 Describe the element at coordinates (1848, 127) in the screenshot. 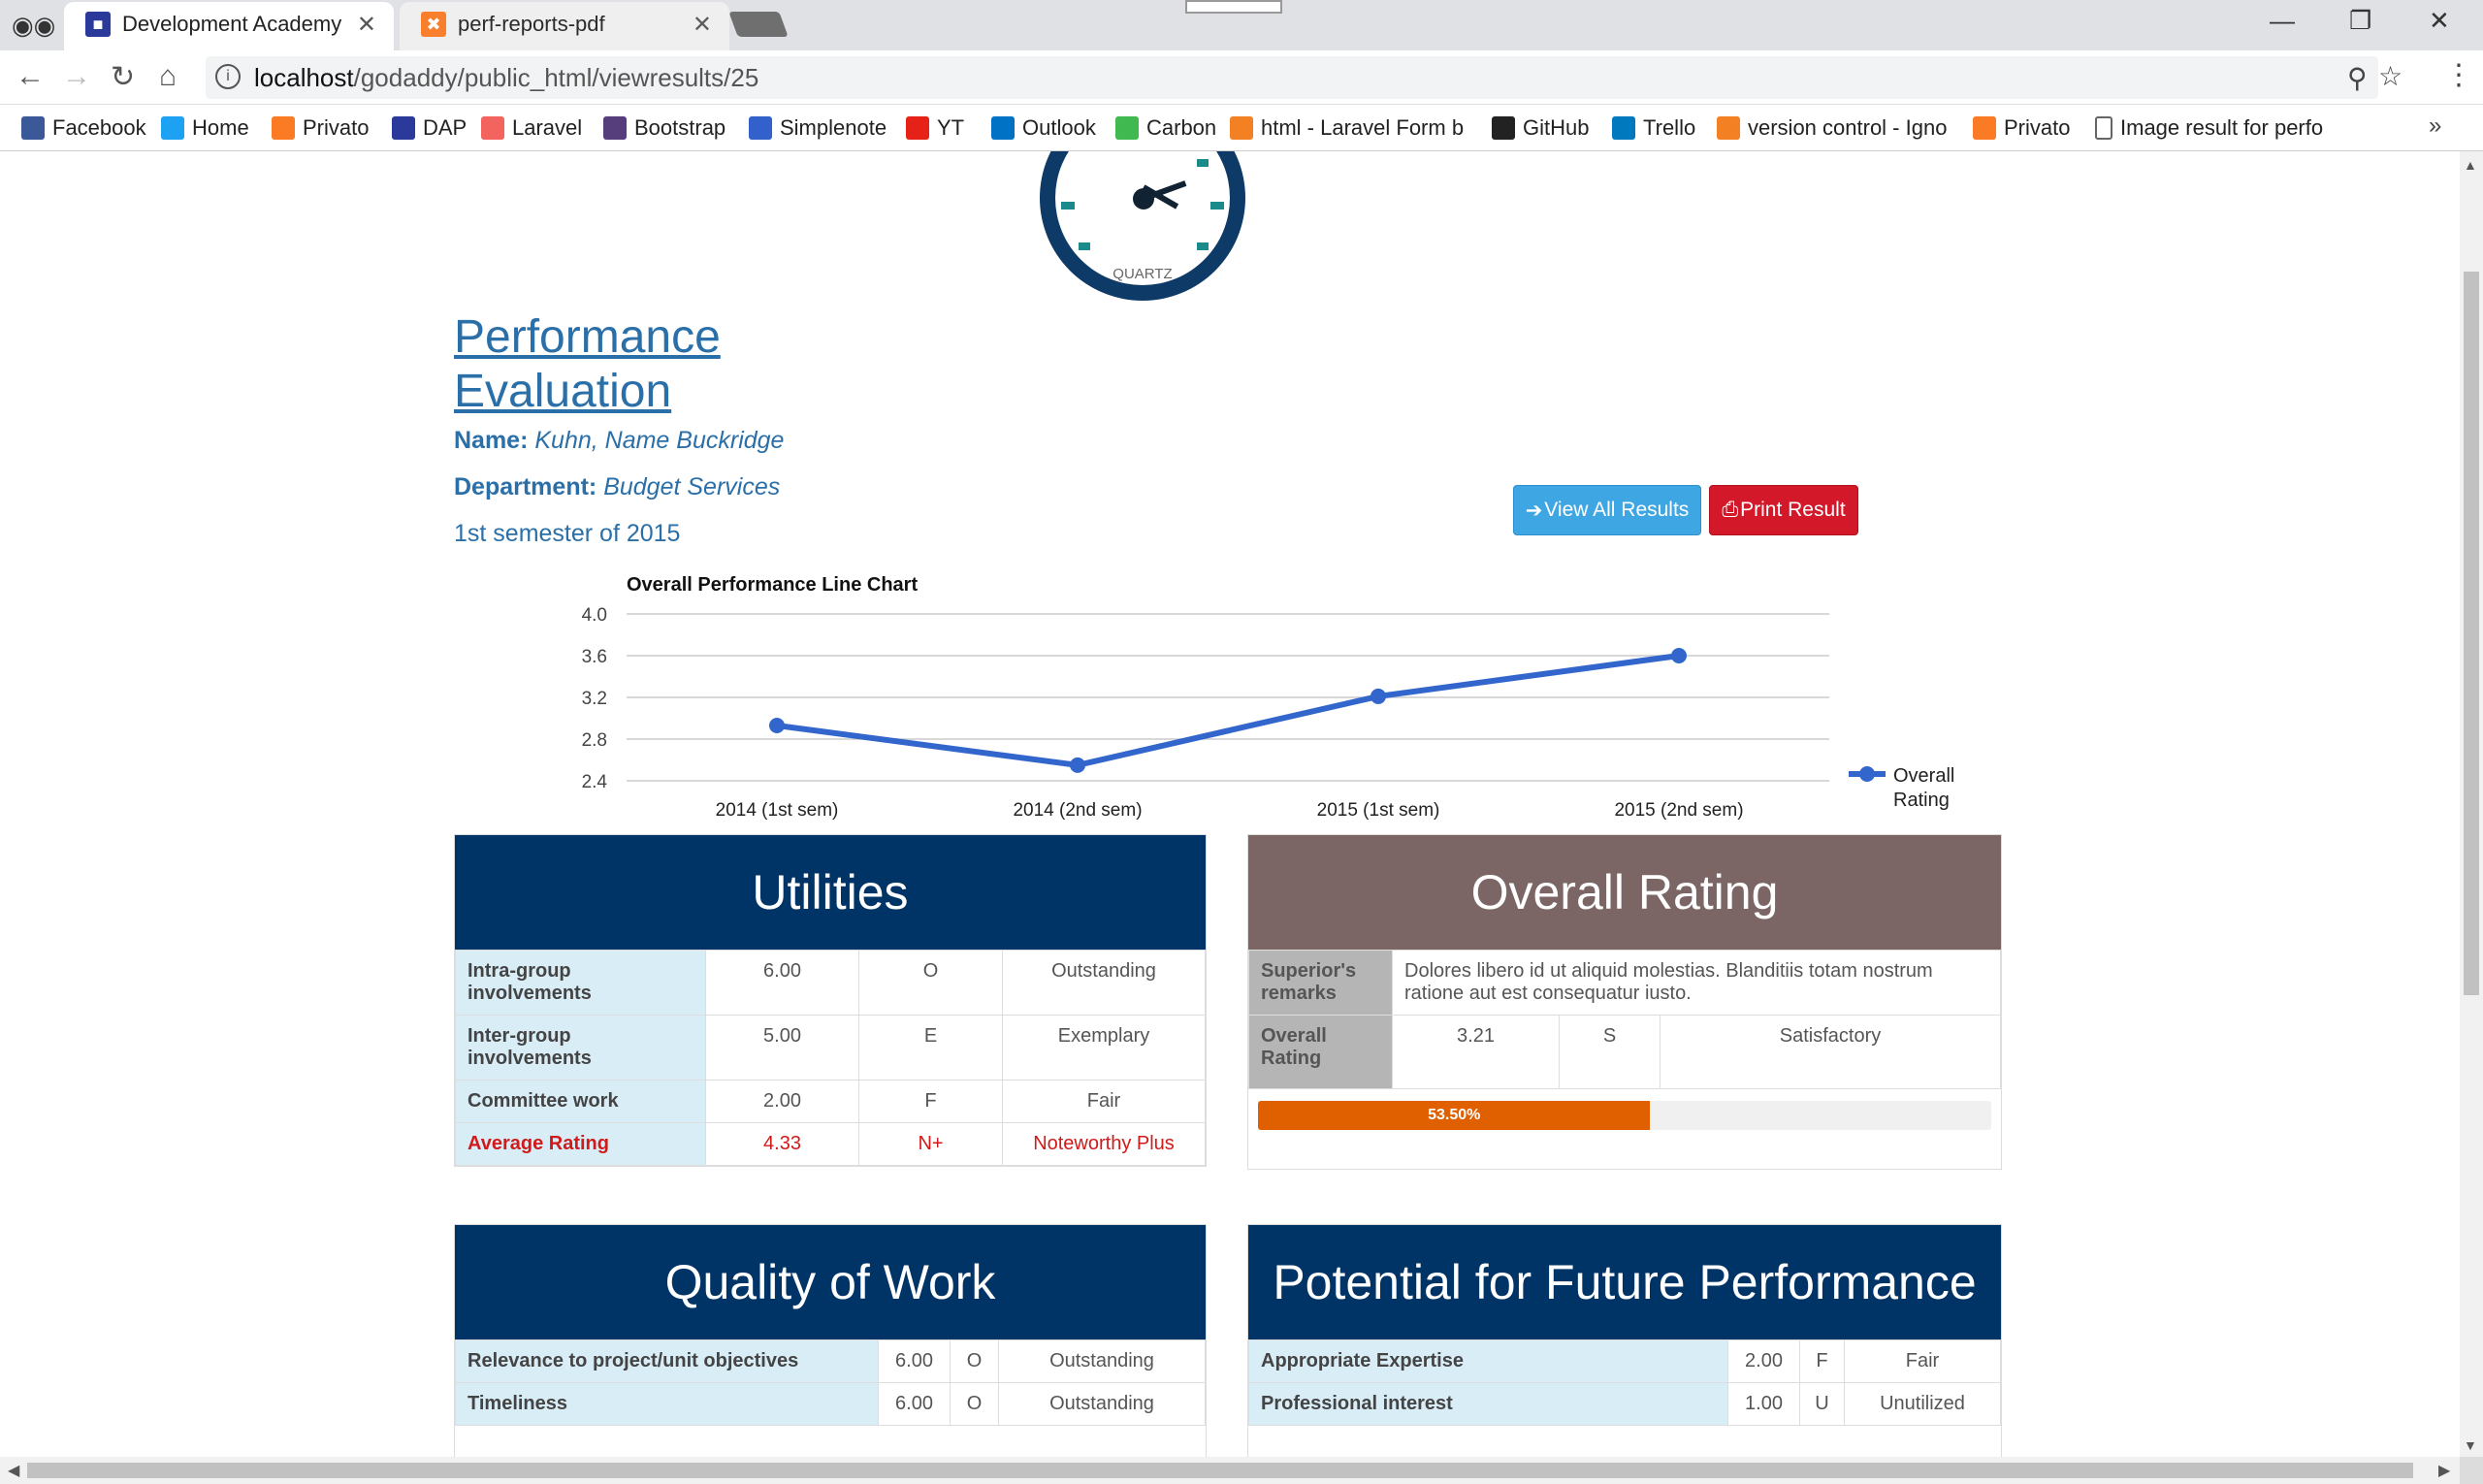

I see `bookmark-label: version control - Igno` at that location.